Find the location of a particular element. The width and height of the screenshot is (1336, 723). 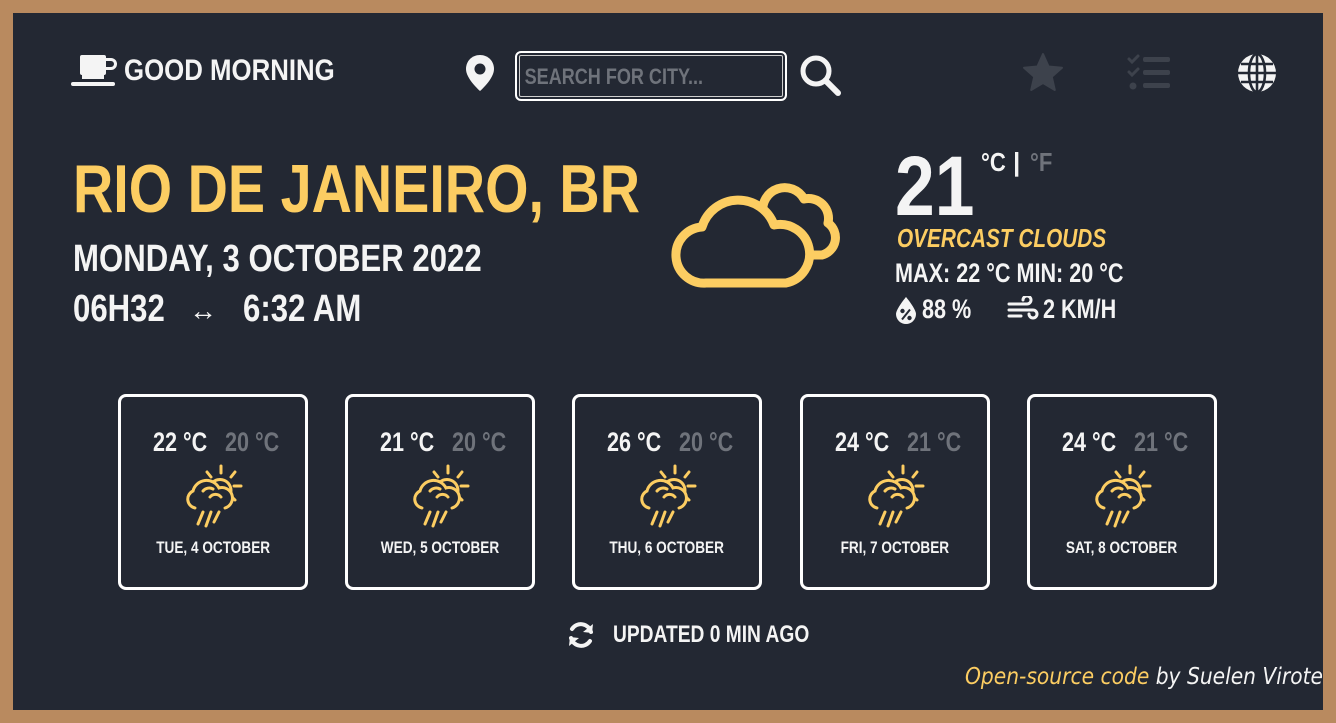

globe-icon is located at coordinates (1257, 73).